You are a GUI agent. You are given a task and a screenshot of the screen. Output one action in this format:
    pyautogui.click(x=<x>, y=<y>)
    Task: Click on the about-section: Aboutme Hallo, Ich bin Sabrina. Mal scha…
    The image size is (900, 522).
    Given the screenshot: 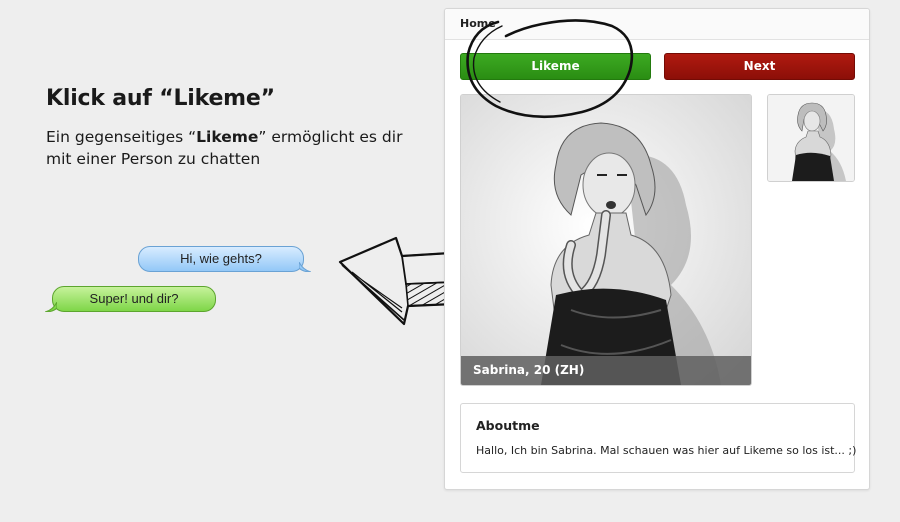 What is the action you would take?
    pyautogui.click(x=658, y=438)
    